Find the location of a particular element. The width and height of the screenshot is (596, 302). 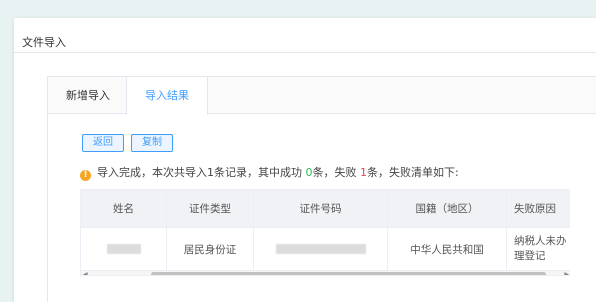

table-row: 居民身份证 中华人民共和国 纳税人未办理登记 is located at coordinates (325, 249).